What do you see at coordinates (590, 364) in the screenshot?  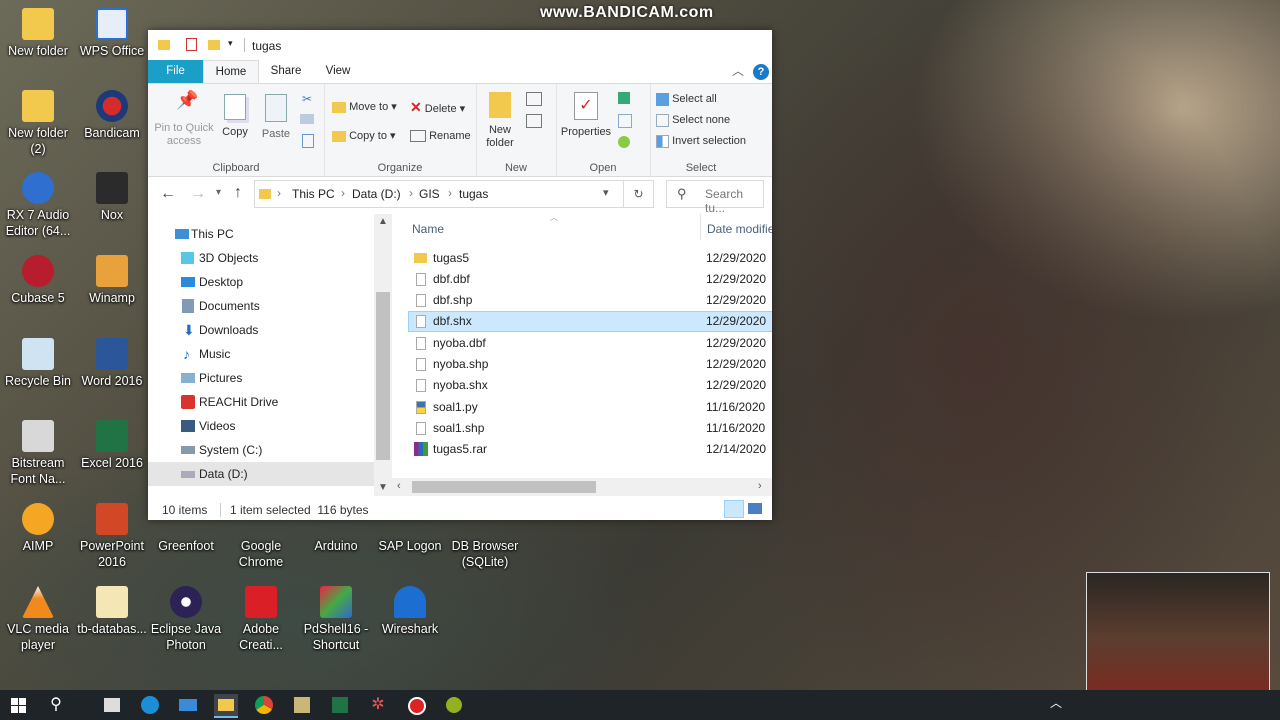 I see `file-row-nyoba-shp: nyoba.shp 12/29/2020` at bounding box center [590, 364].